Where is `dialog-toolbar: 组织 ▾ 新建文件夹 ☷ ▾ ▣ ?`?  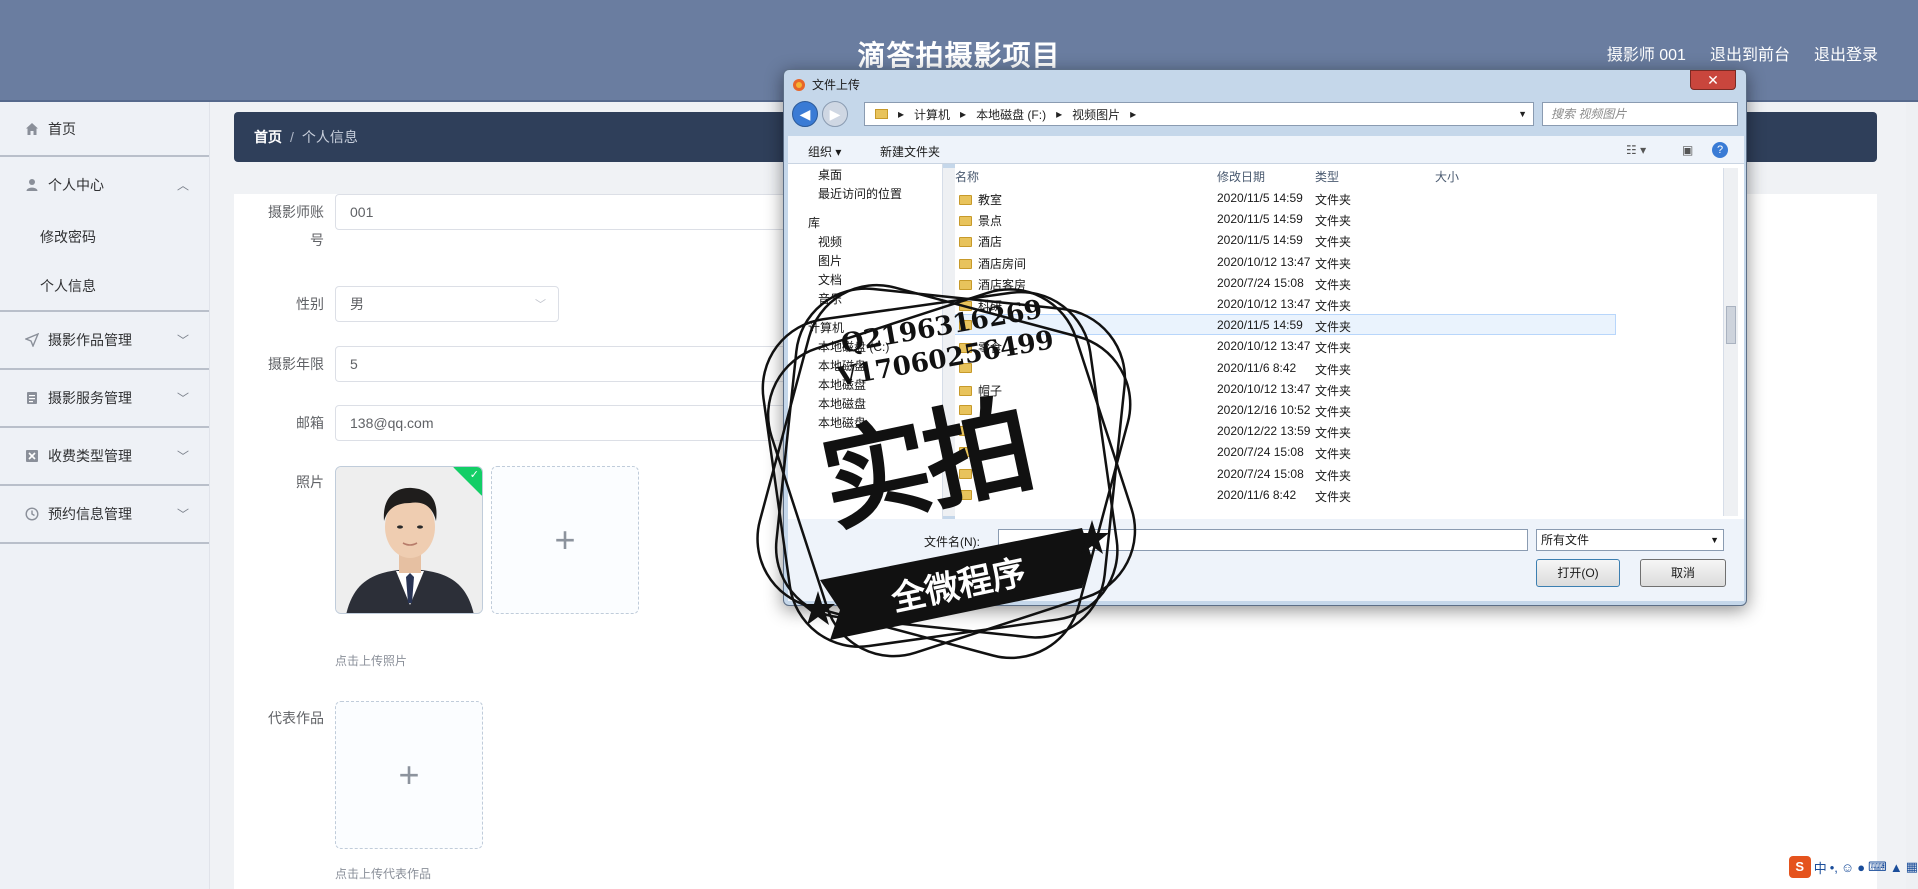 dialog-toolbar: 组织 ▾ 新建文件夹 ☷ ▾ ▣ ? is located at coordinates (1266, 150).